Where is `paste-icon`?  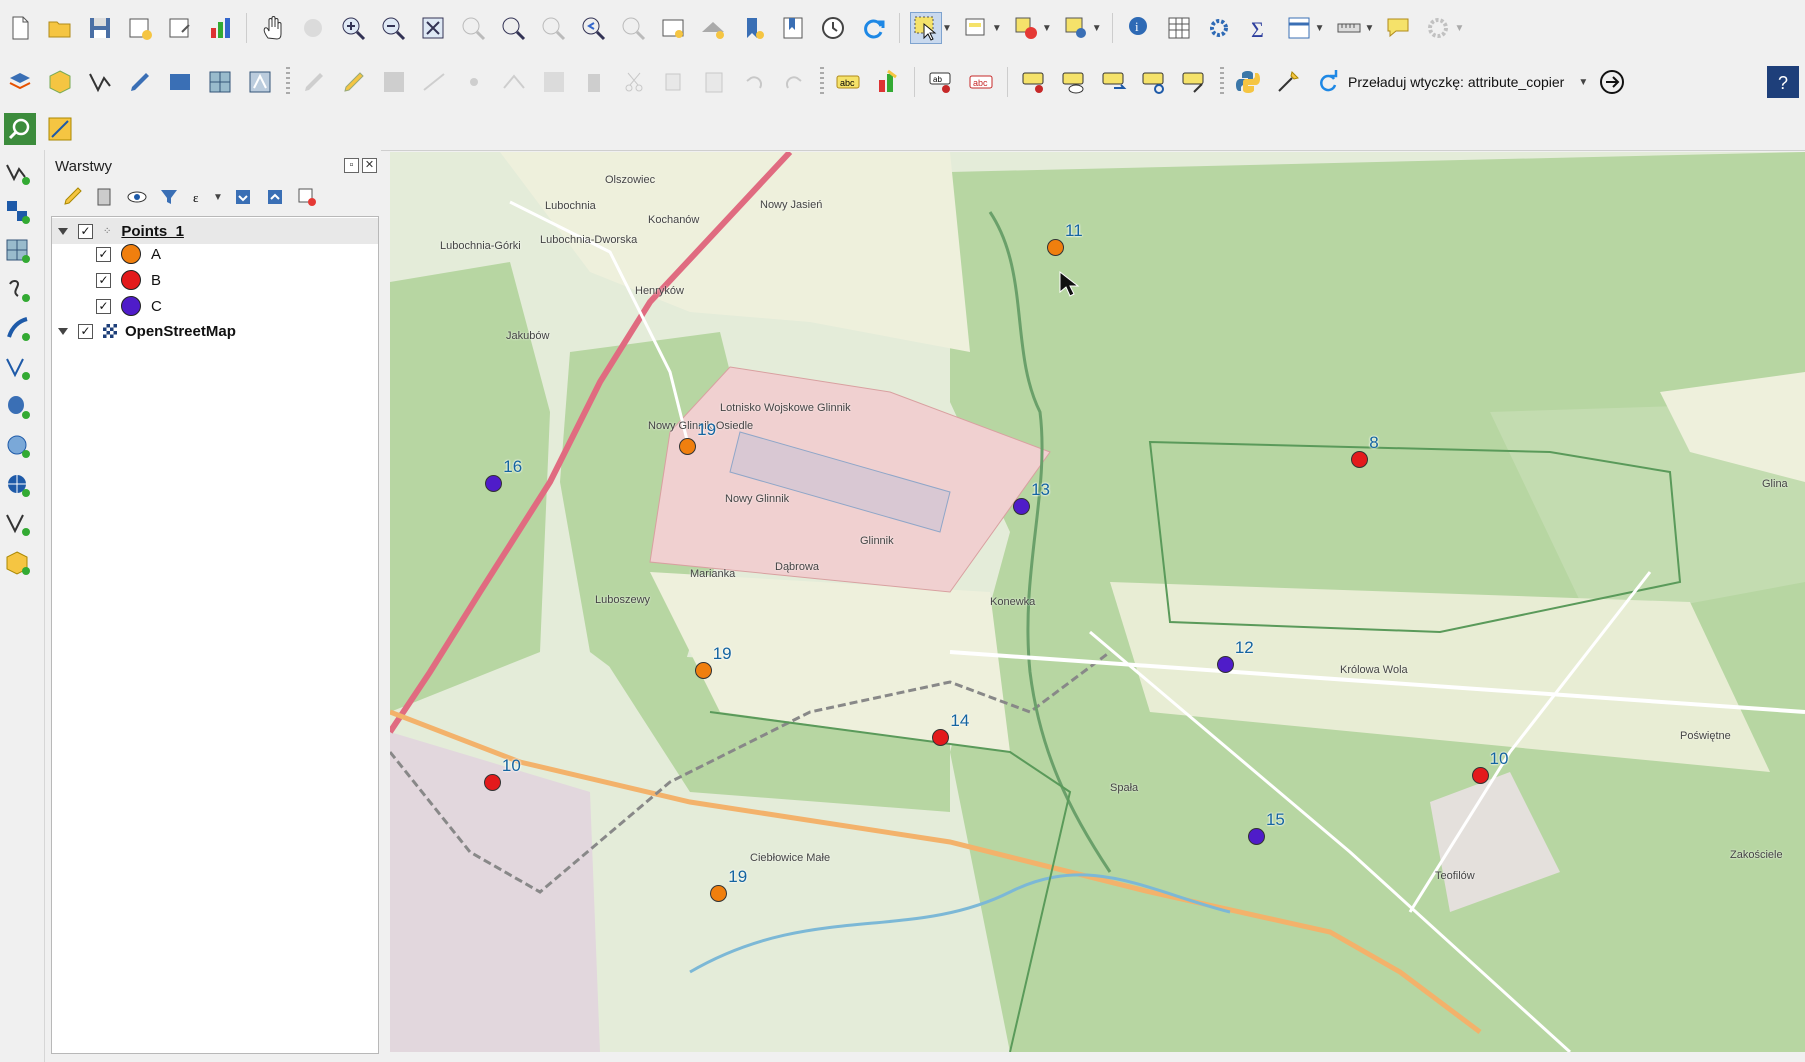
paste-icon is located at coordinates (714, 82).